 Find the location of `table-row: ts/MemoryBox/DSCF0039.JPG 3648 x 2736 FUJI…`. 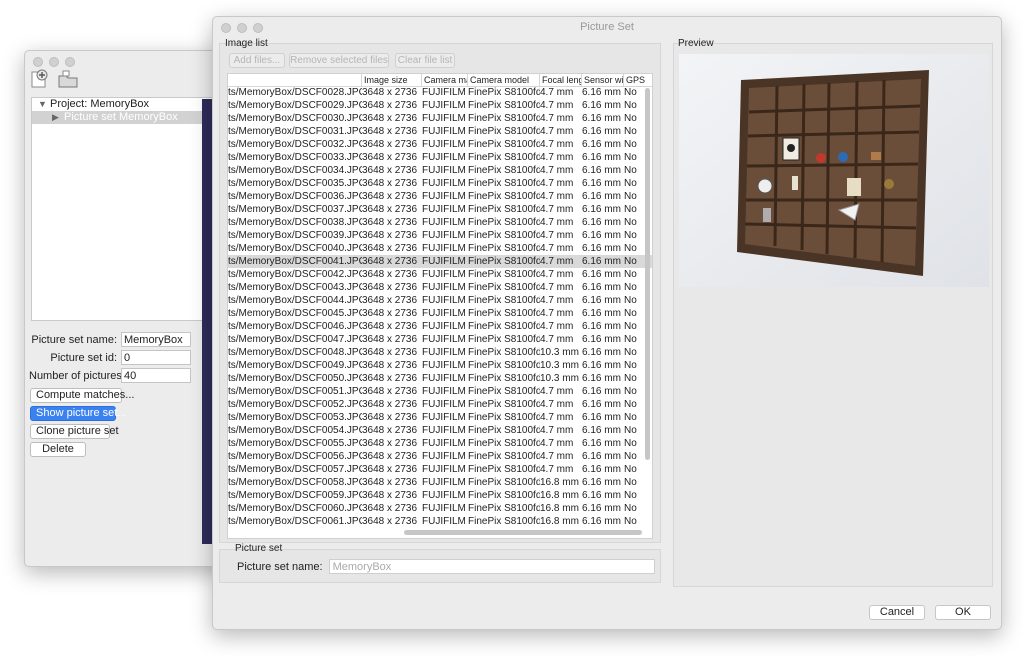

table-row: ts/MemoryBox/DSCF0039.JPG 3648 x 2736 FUJI… is located at coordinates (440, 235).